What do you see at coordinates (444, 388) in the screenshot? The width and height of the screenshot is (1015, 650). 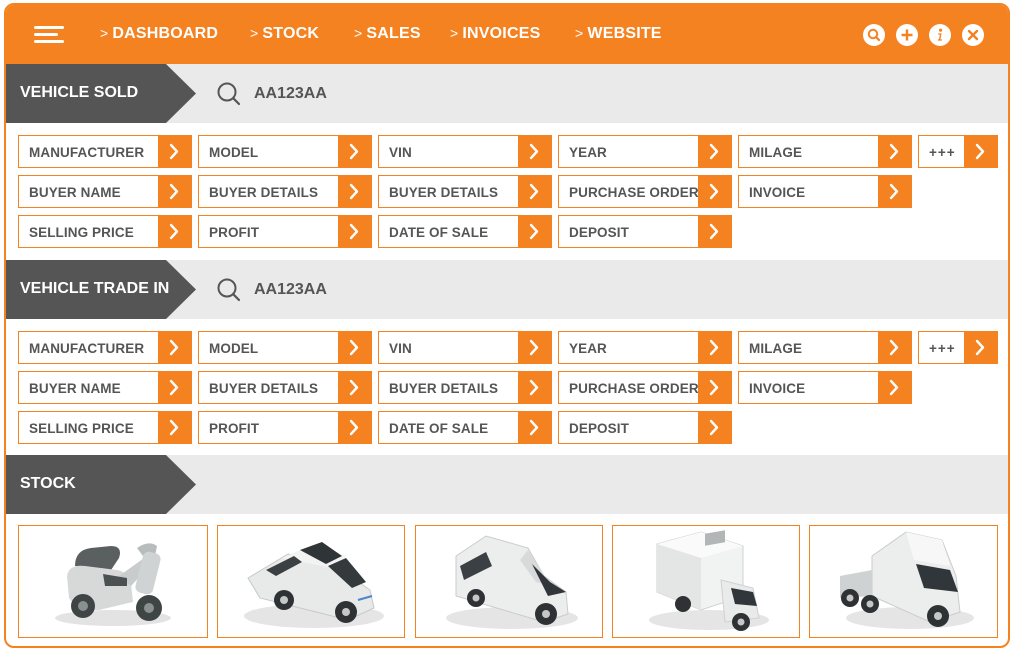 I see `field-label: BUYER DETAILS` at bounding box center [444, 388].